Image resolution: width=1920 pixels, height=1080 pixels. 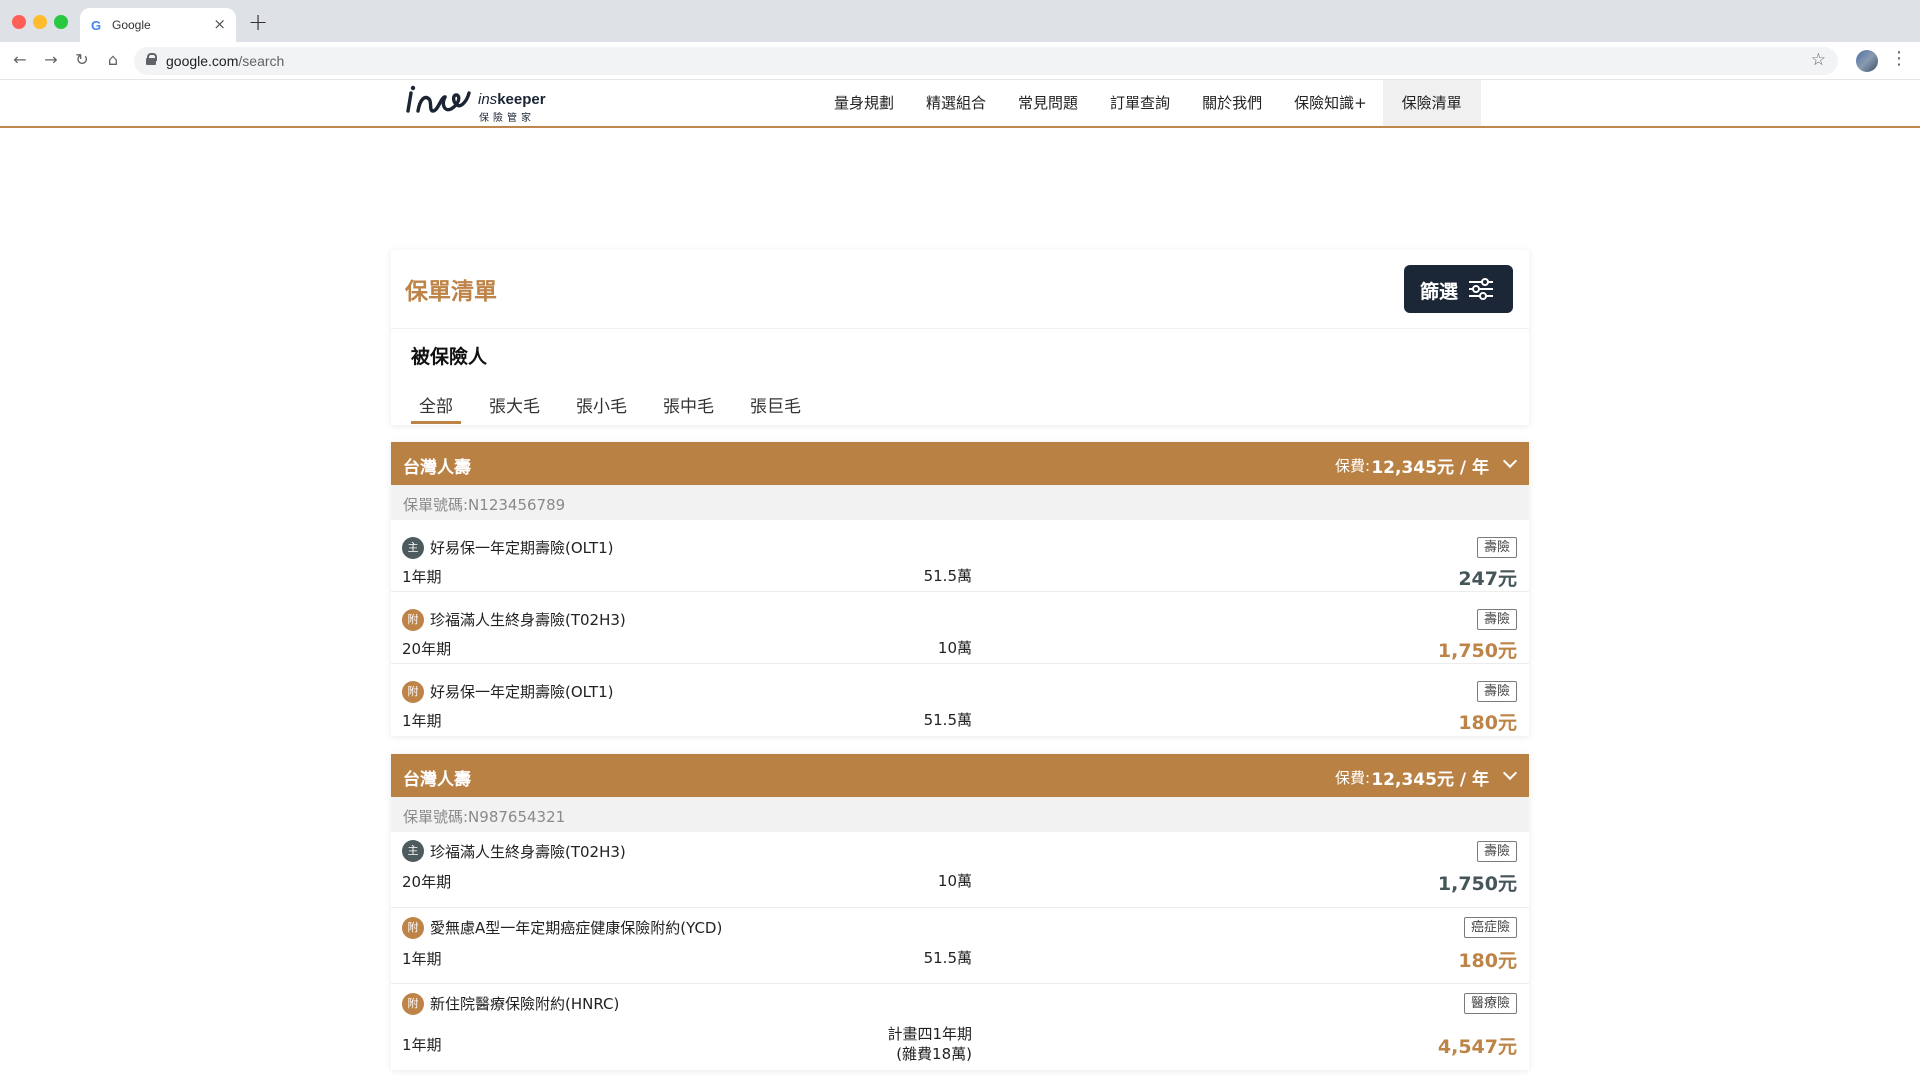 I want to click on window-minimize-button, so click(x=40, y=22).